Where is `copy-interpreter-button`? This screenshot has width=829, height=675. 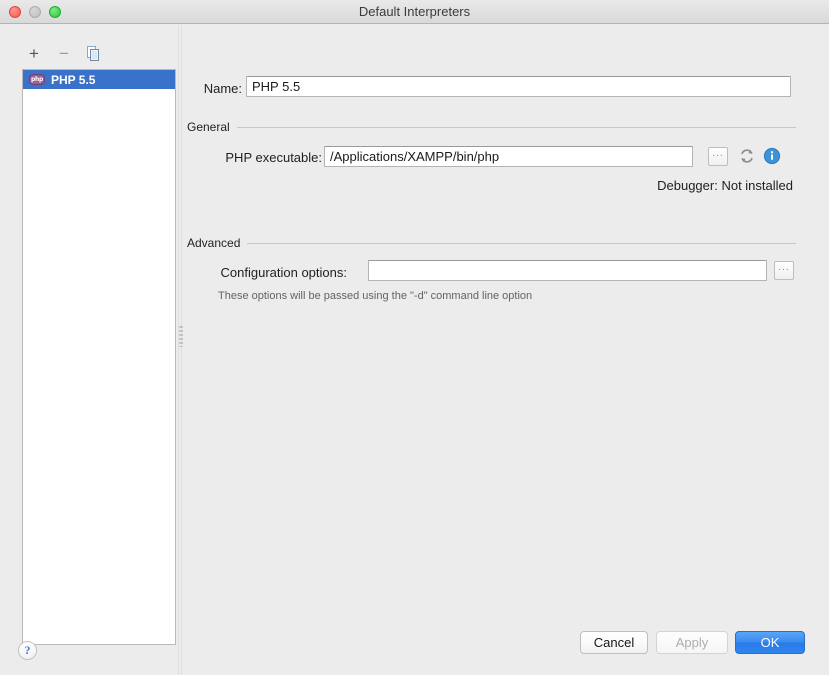
copy-interpreter-button is located at coordinates (94, 53).